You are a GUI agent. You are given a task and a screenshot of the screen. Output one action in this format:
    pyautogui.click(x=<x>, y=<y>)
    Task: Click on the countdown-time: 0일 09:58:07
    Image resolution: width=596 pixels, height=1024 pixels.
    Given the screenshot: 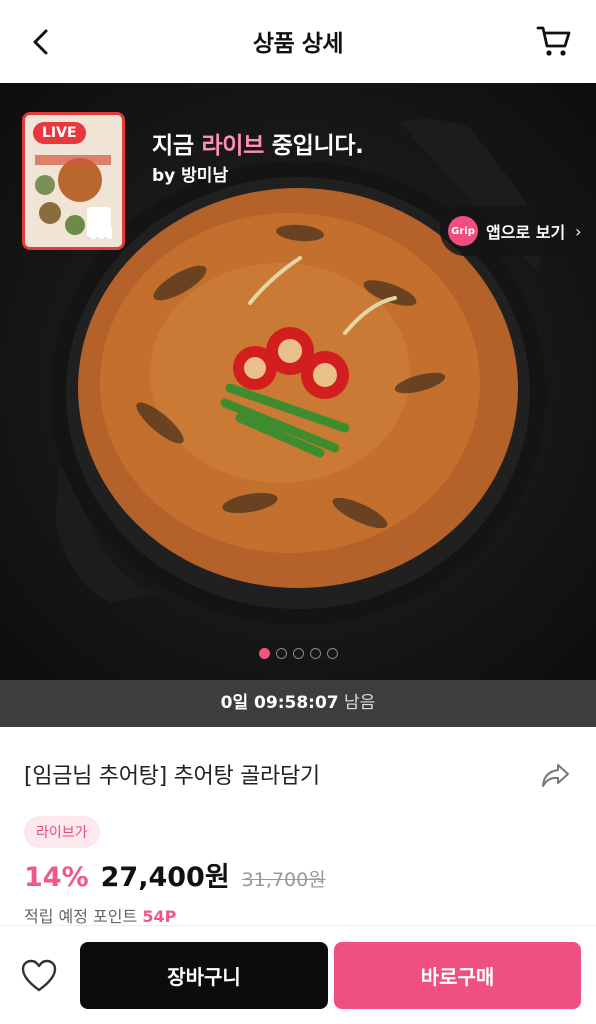 What is the action you would take?
    pyautogui.click(x=279, y=703)
    